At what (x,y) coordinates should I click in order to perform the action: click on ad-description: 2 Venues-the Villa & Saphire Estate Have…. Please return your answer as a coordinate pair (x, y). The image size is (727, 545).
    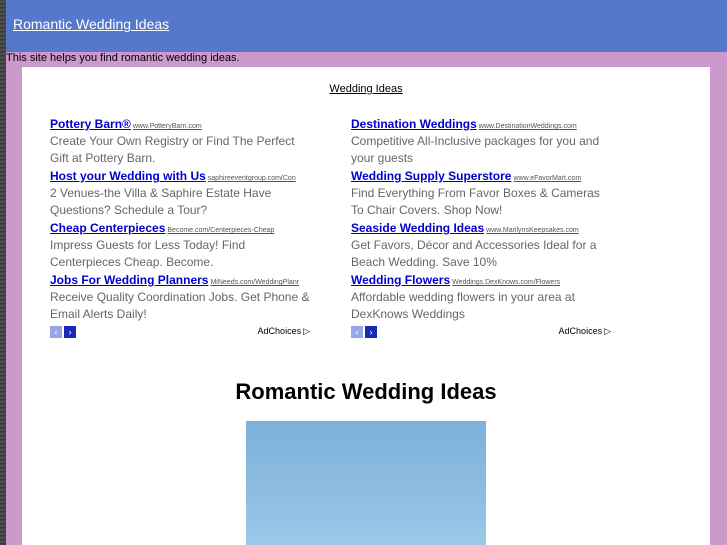
    Looking at the image, I should click on (161, 201).